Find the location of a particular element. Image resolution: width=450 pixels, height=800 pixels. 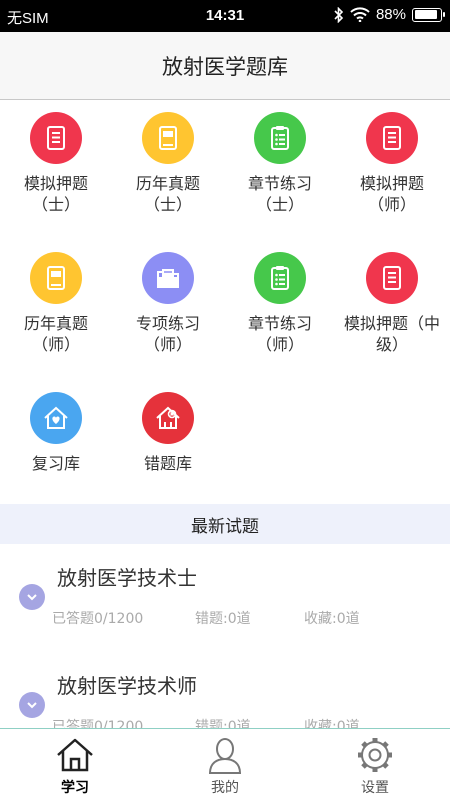

grid-item-past-exams-teacher: 历年真题 （师） is located at coordinates (56, 303).